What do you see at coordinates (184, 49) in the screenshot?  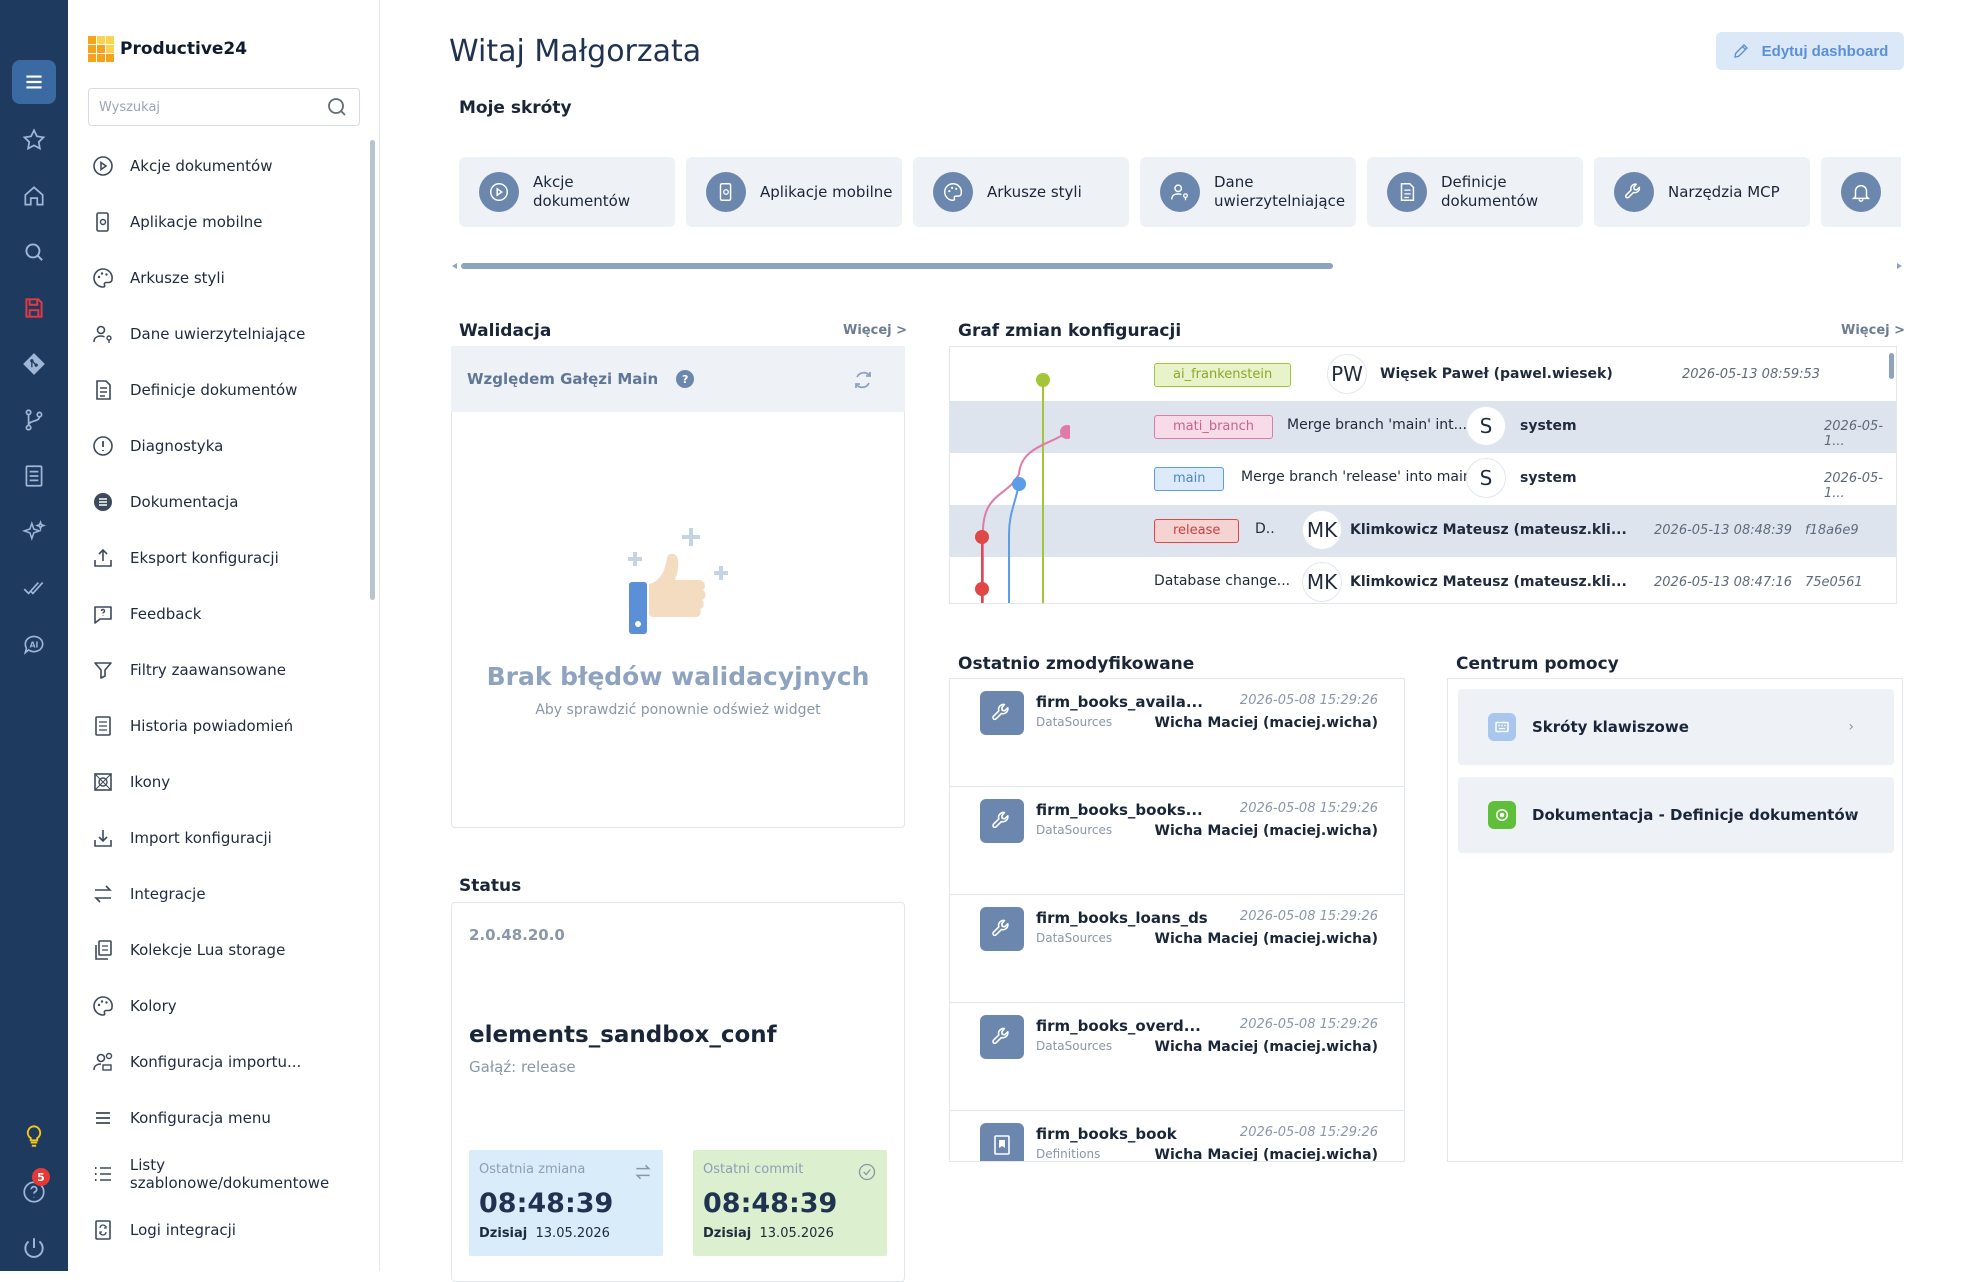 I see `app-name: Productive24` at bounding box center [184, 49].